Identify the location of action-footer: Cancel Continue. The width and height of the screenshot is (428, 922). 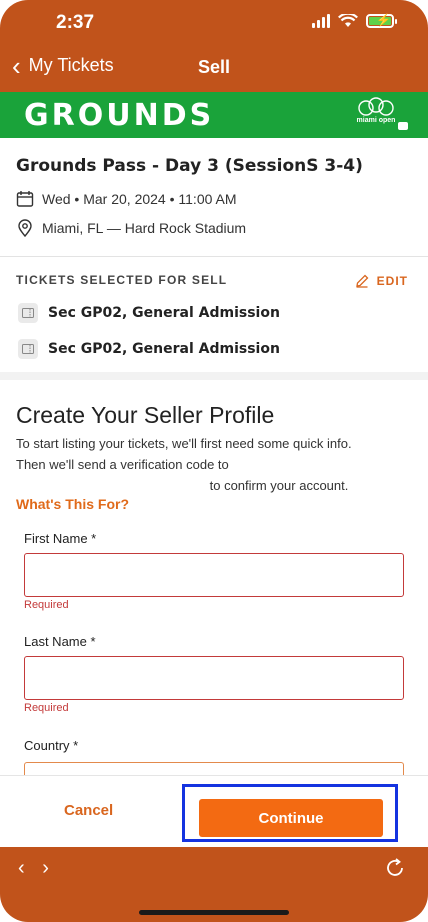
(214, 811).